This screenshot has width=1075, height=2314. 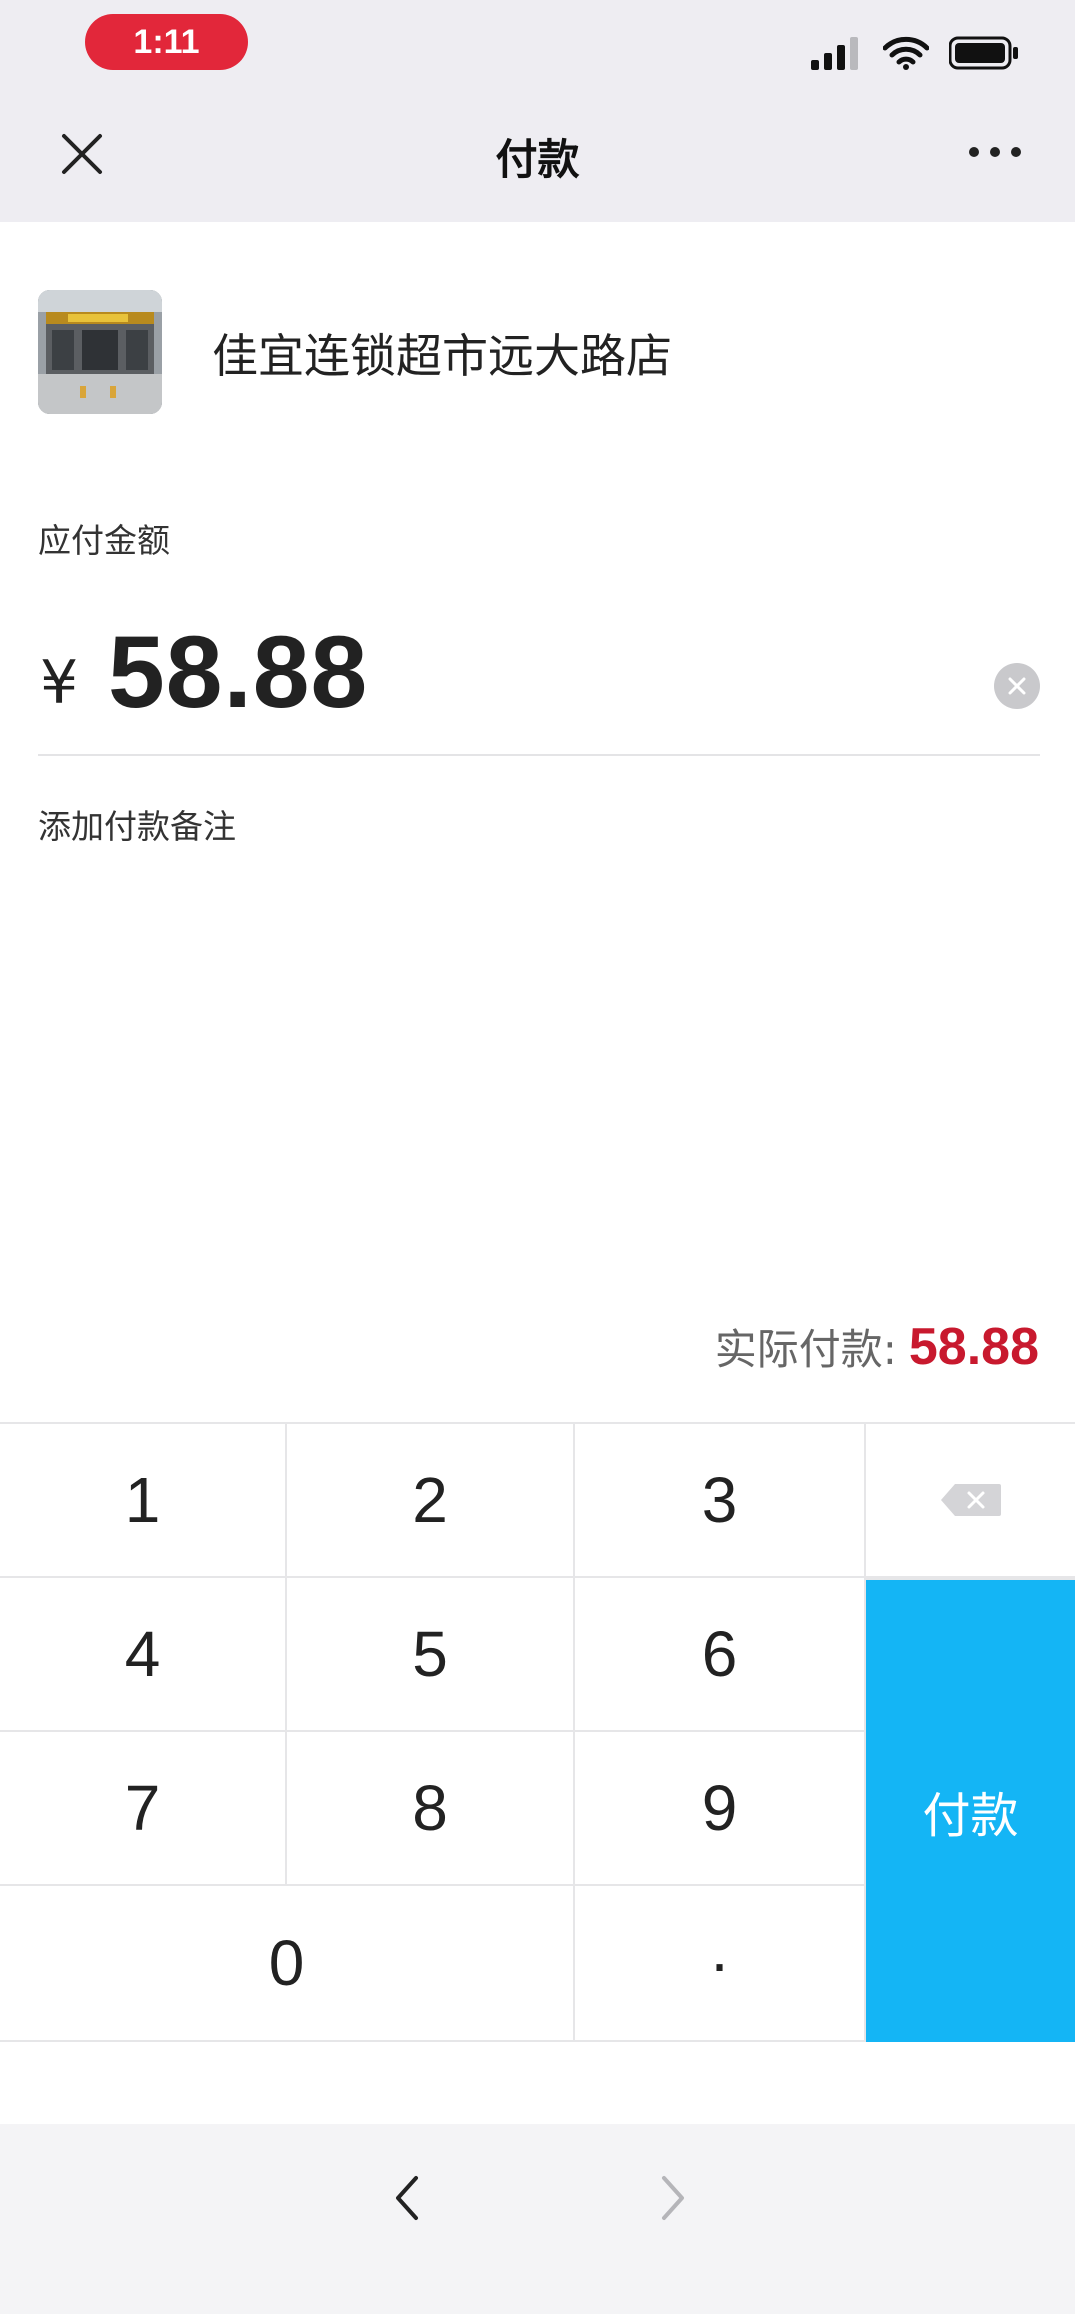 I want to click on status-icons, so click(x=915, y=52).